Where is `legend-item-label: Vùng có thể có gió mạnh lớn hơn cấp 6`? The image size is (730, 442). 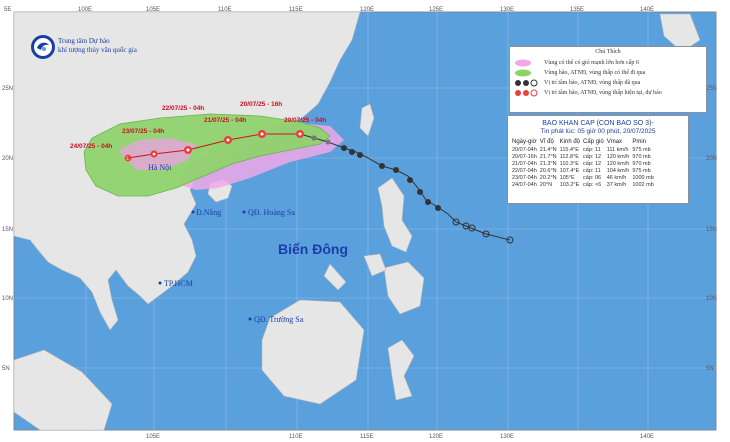 legend-item-label: Vùng có thể có gió mạnh lớn hơn cấp 6 is located at coordinates (591, 63).